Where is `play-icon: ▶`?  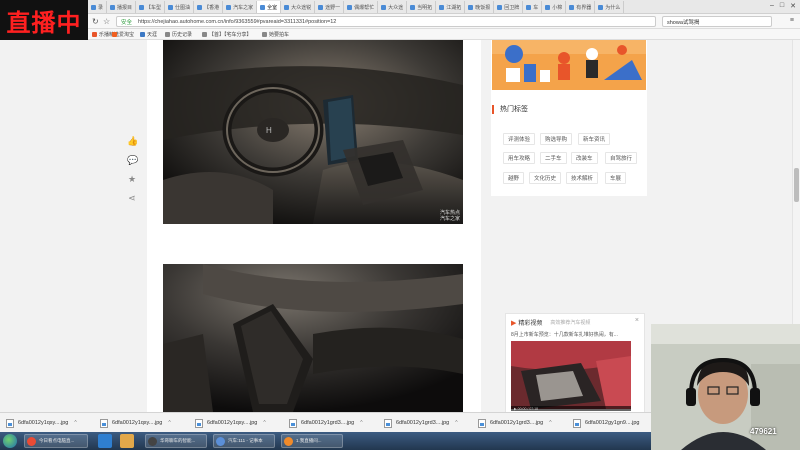 play-icon: ▶ is located at coordinates (514, 323).